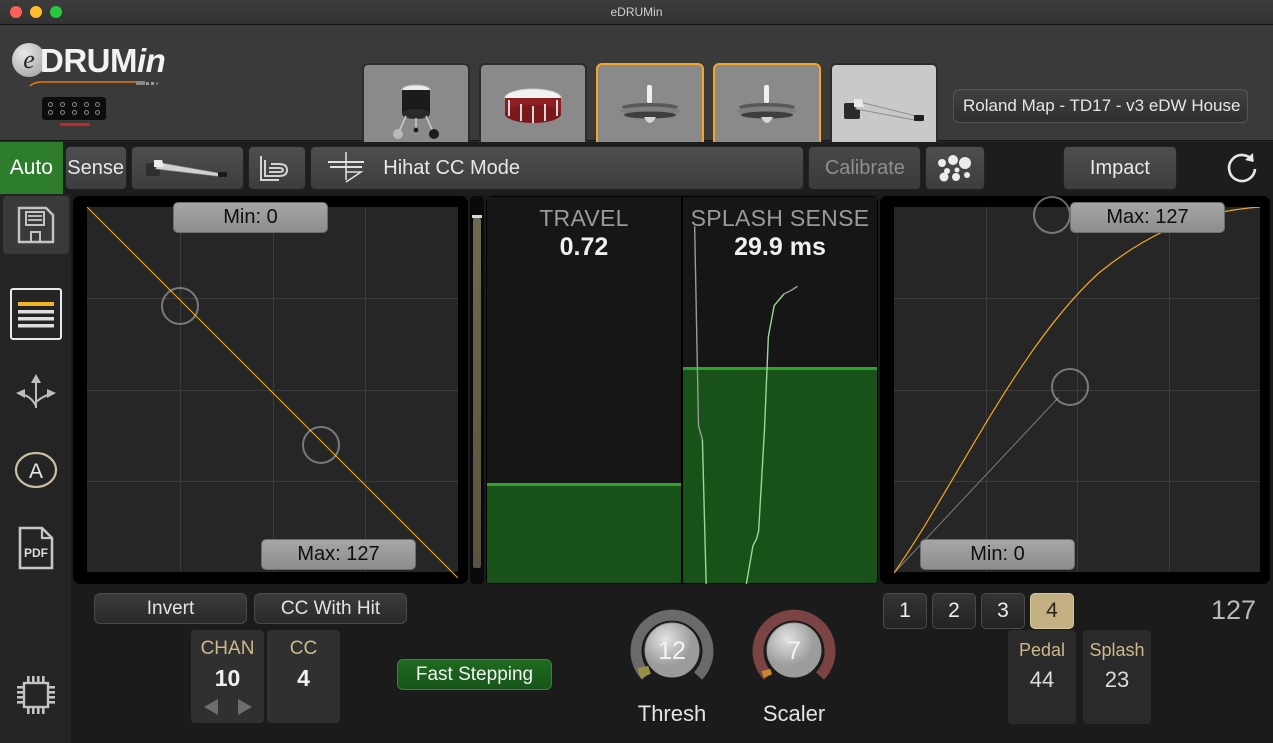 The height and width of the screenshot is (743, 1273). Describe the element at coordinates (584, 532) in the screenshot. I see `travel-meter-fill` at that location.